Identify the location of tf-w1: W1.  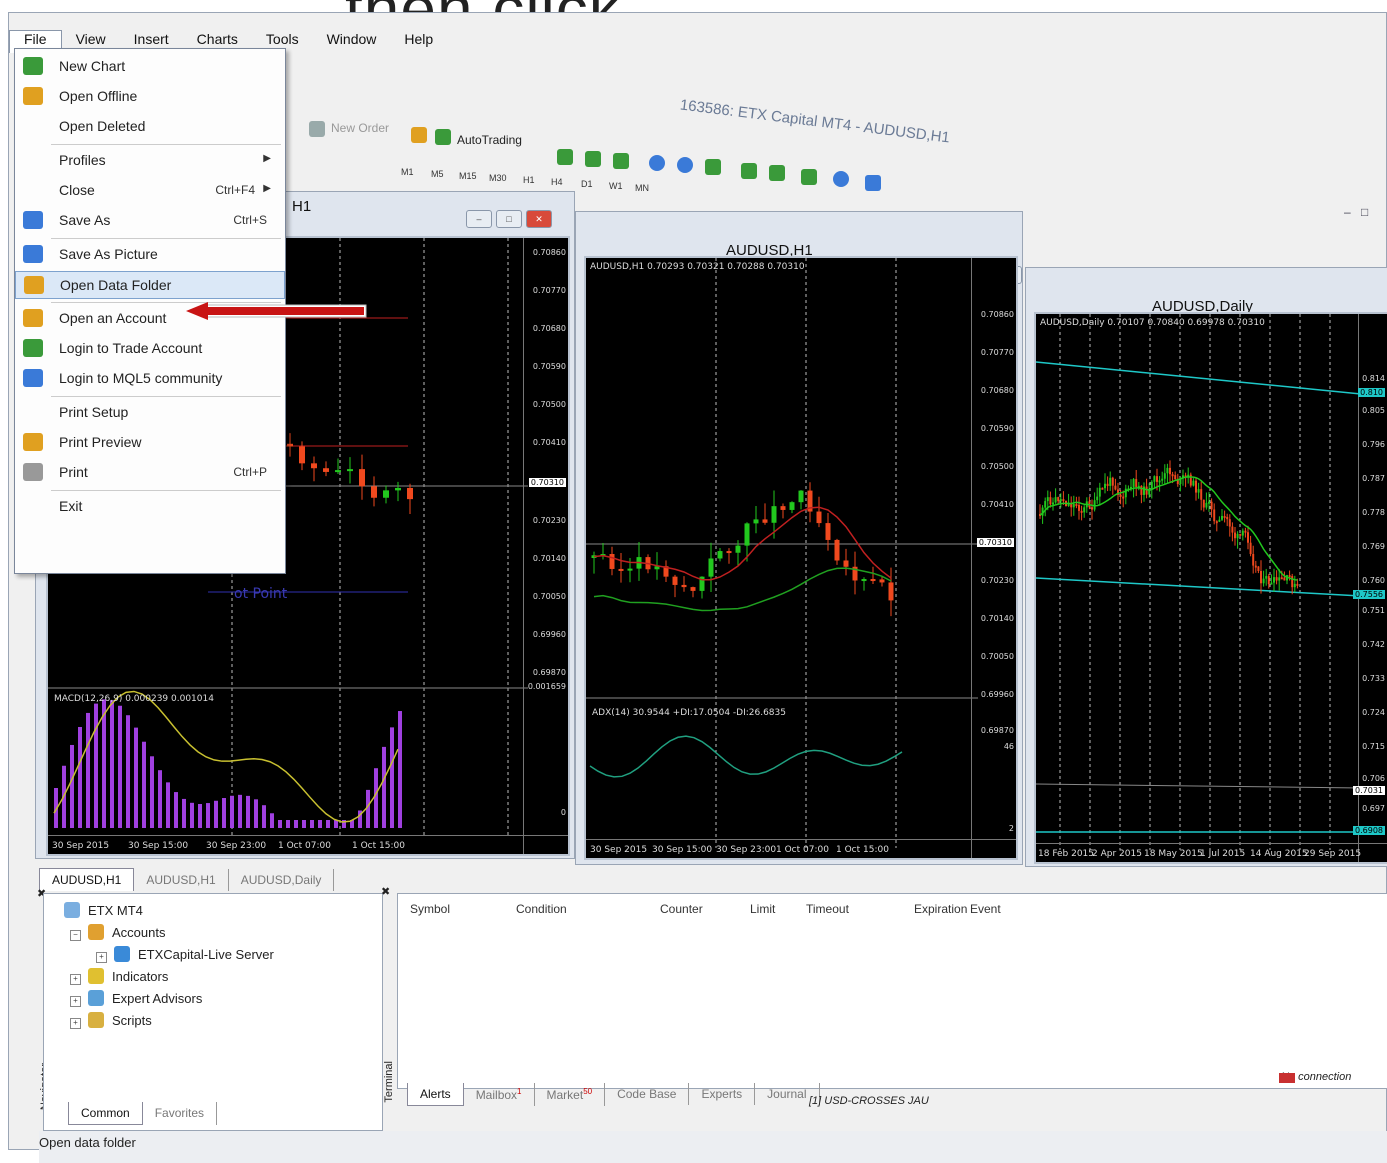
(616, 186).